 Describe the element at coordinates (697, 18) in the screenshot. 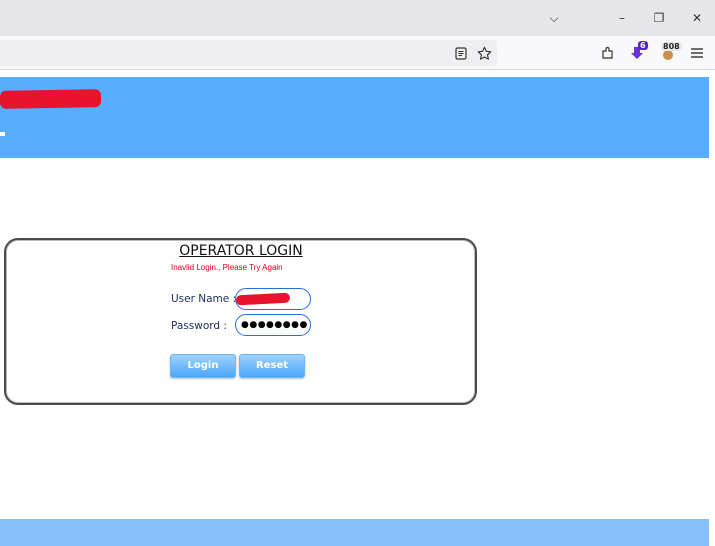

I see `close-icon: ✕` at that location.